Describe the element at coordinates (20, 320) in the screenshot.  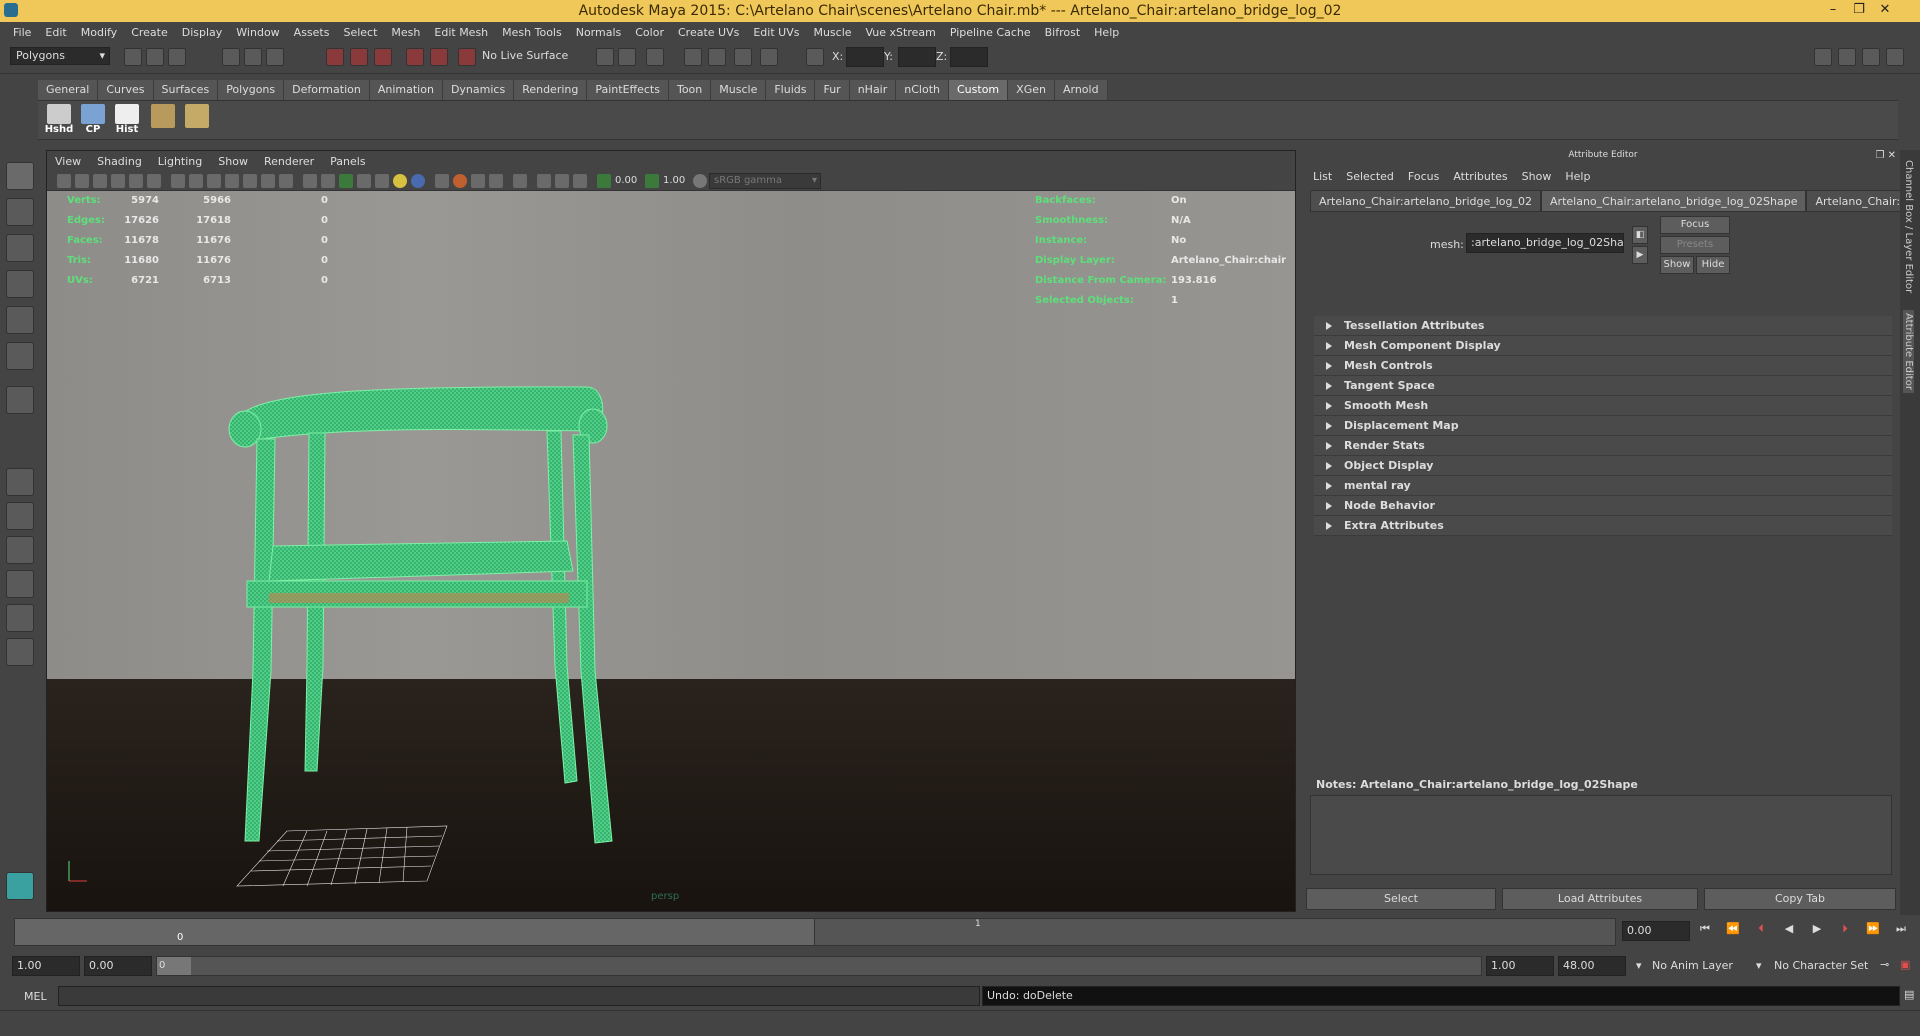
I see `rotate-tool-icon` at that location.